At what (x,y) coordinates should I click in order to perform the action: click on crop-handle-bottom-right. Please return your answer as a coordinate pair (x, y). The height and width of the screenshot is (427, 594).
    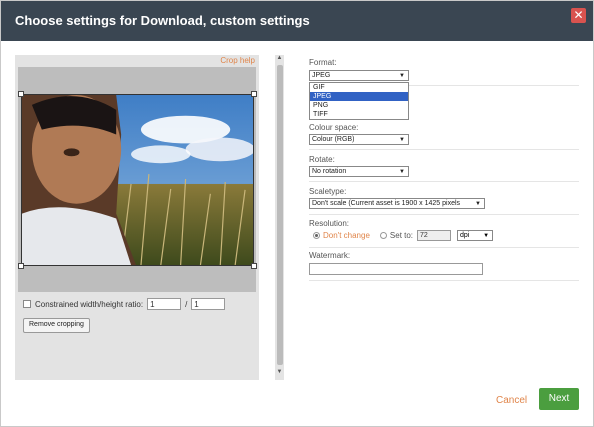
    Looking at the image, I should click on (254, 266).